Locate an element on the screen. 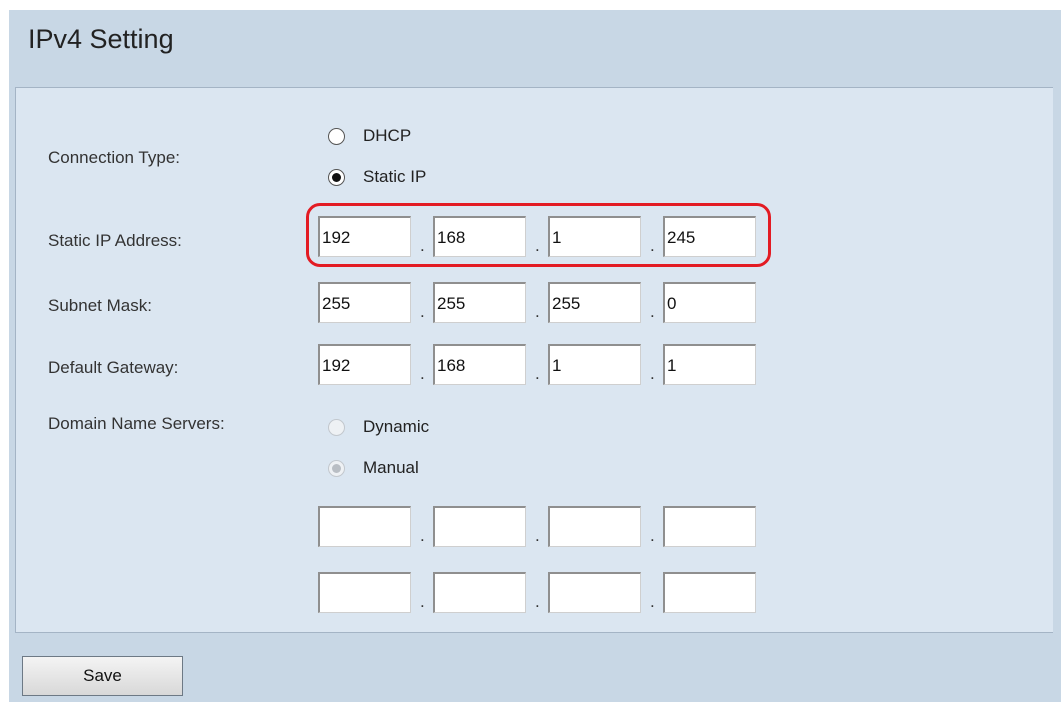  radio-dns-manual: Manual is located at coordinates (373, 468).